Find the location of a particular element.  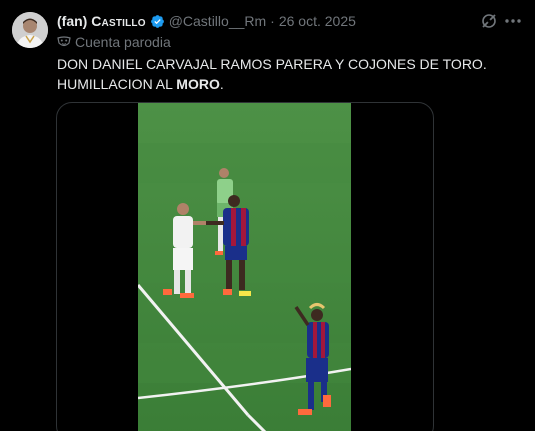

display-name: (fan) Castillo is located at coordinates (101, 21).